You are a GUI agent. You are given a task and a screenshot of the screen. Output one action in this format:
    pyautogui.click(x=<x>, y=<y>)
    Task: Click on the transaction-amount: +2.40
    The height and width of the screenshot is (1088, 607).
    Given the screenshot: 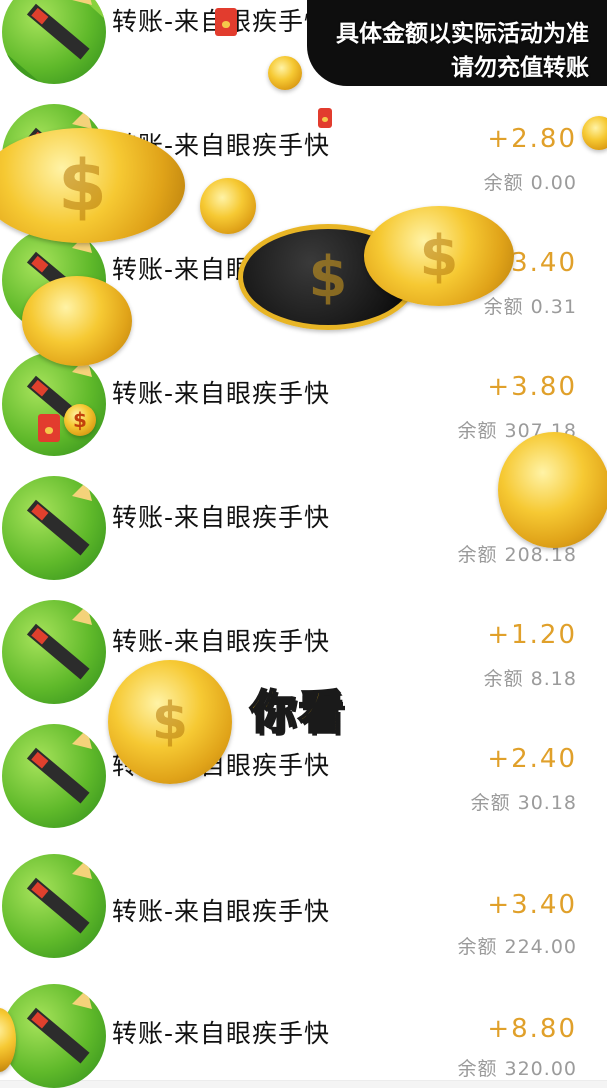 What is the action you would take?
    pyautogui.click(x=532, y=759)
    